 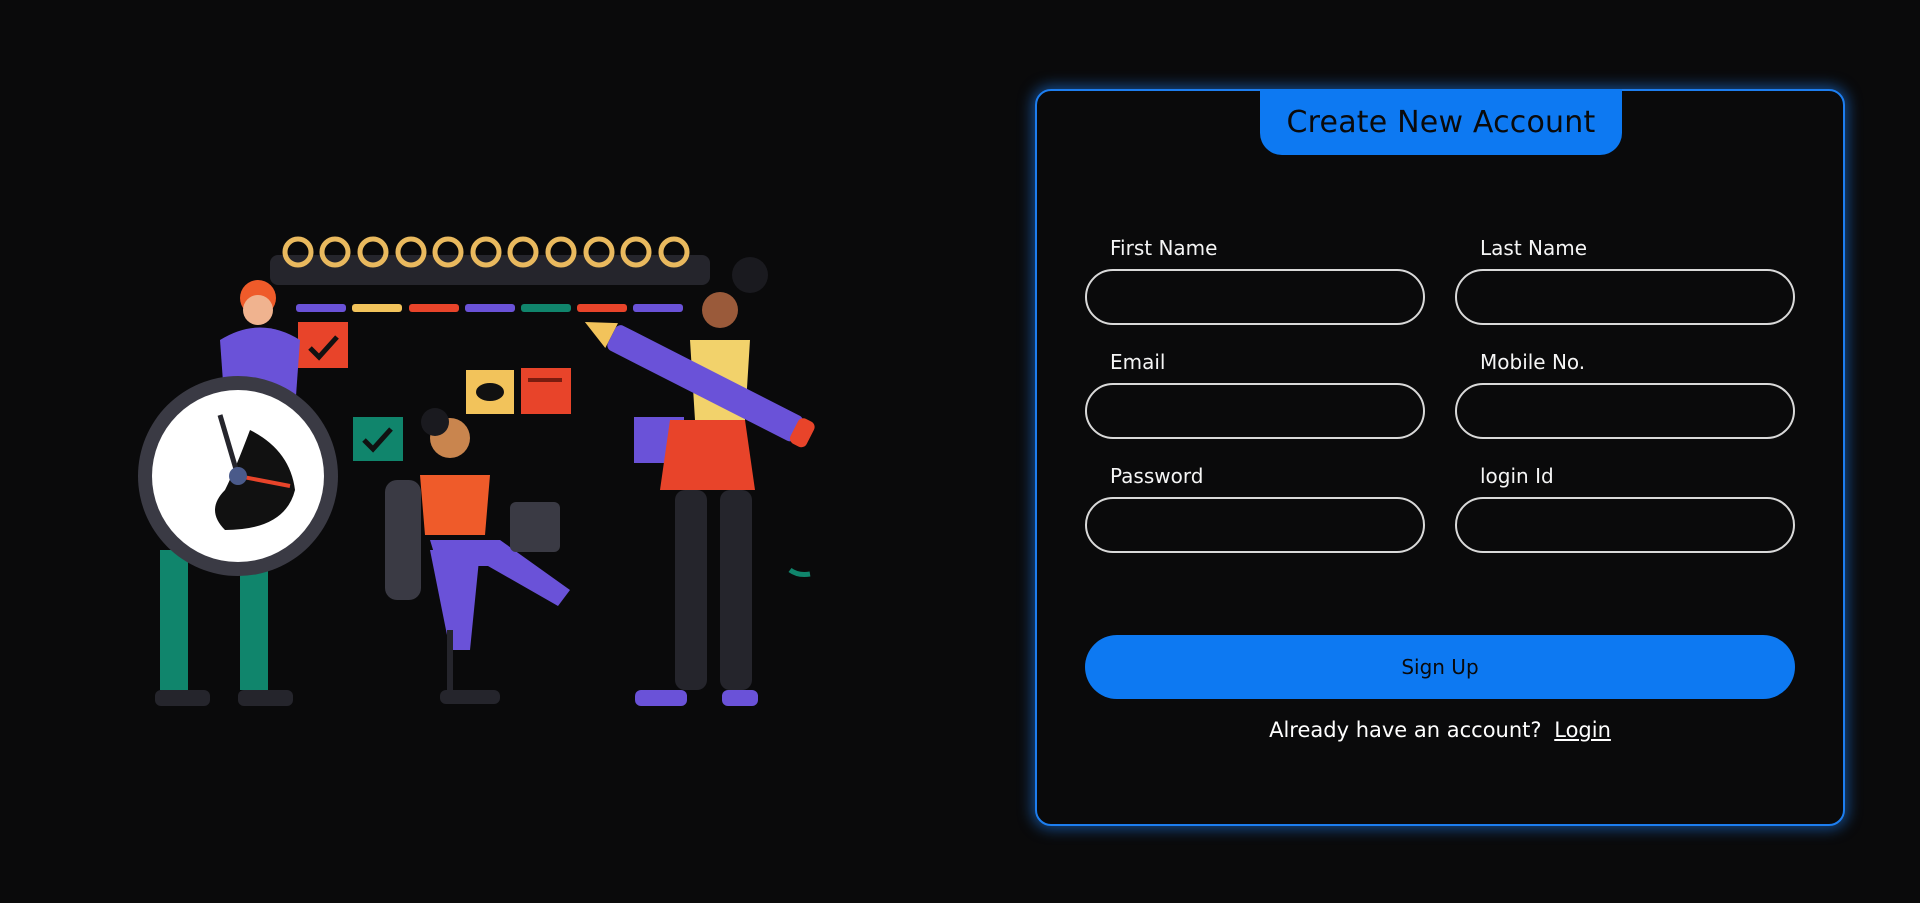 I want to click on first-name-group: First Name, so click(x=1255, y=280).